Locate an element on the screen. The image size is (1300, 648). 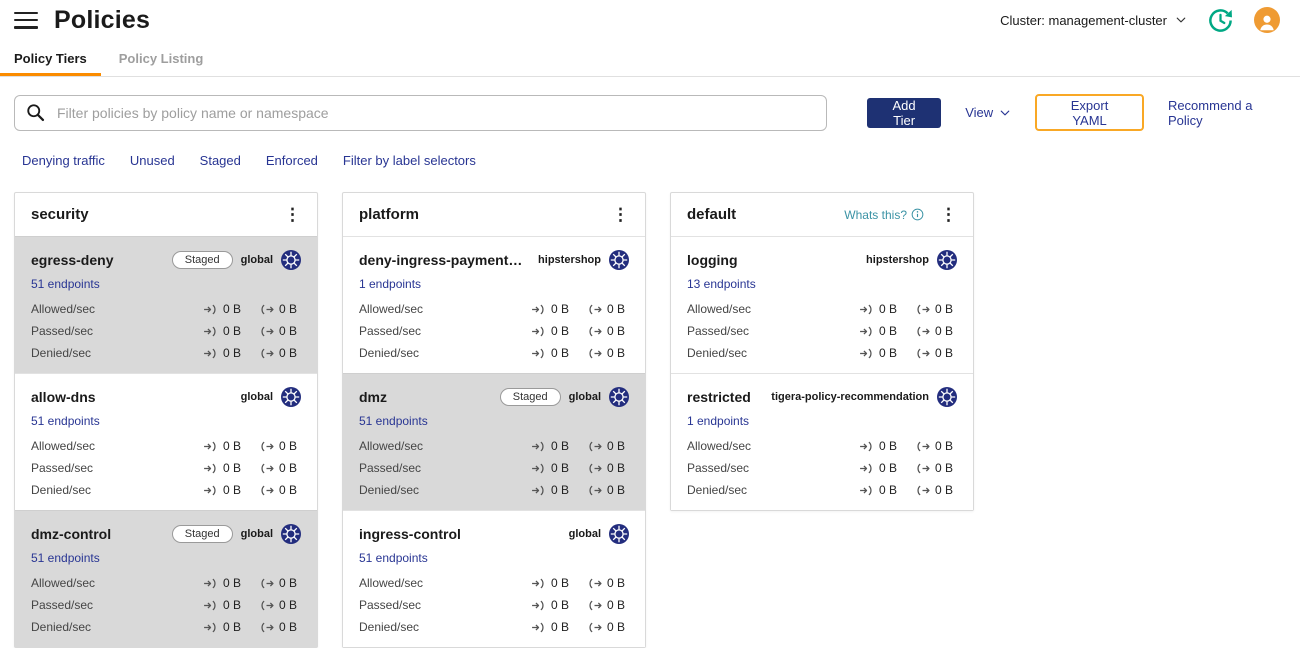
info-icon is located at coordinates (917, 214).